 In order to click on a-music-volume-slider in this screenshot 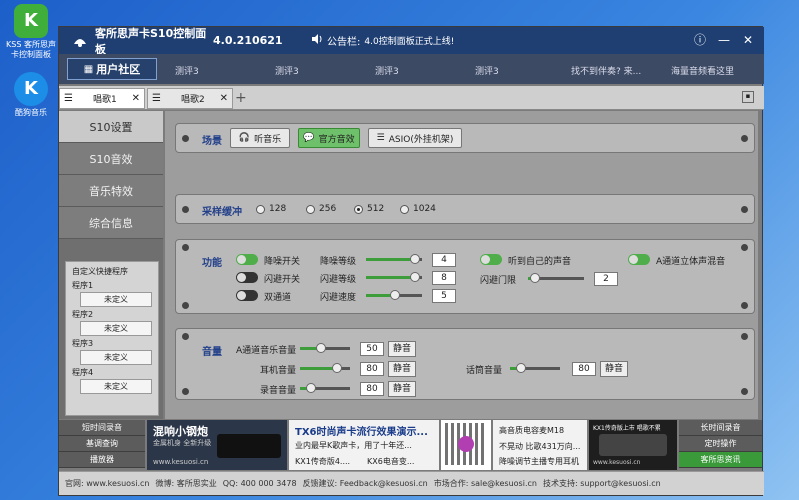, I will do `click(325, 348)`.